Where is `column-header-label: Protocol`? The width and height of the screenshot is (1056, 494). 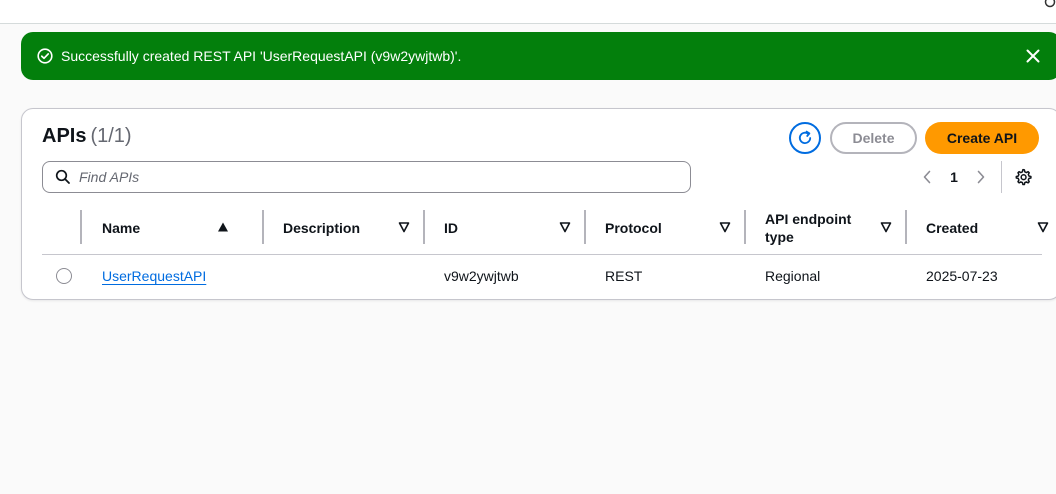
column-header-label: Protocol is located at coordinates (633, 228).